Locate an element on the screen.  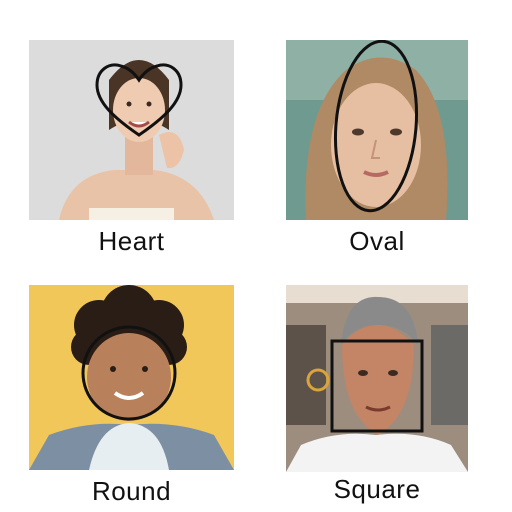
round-face-image is located at coordinates (131, 377).